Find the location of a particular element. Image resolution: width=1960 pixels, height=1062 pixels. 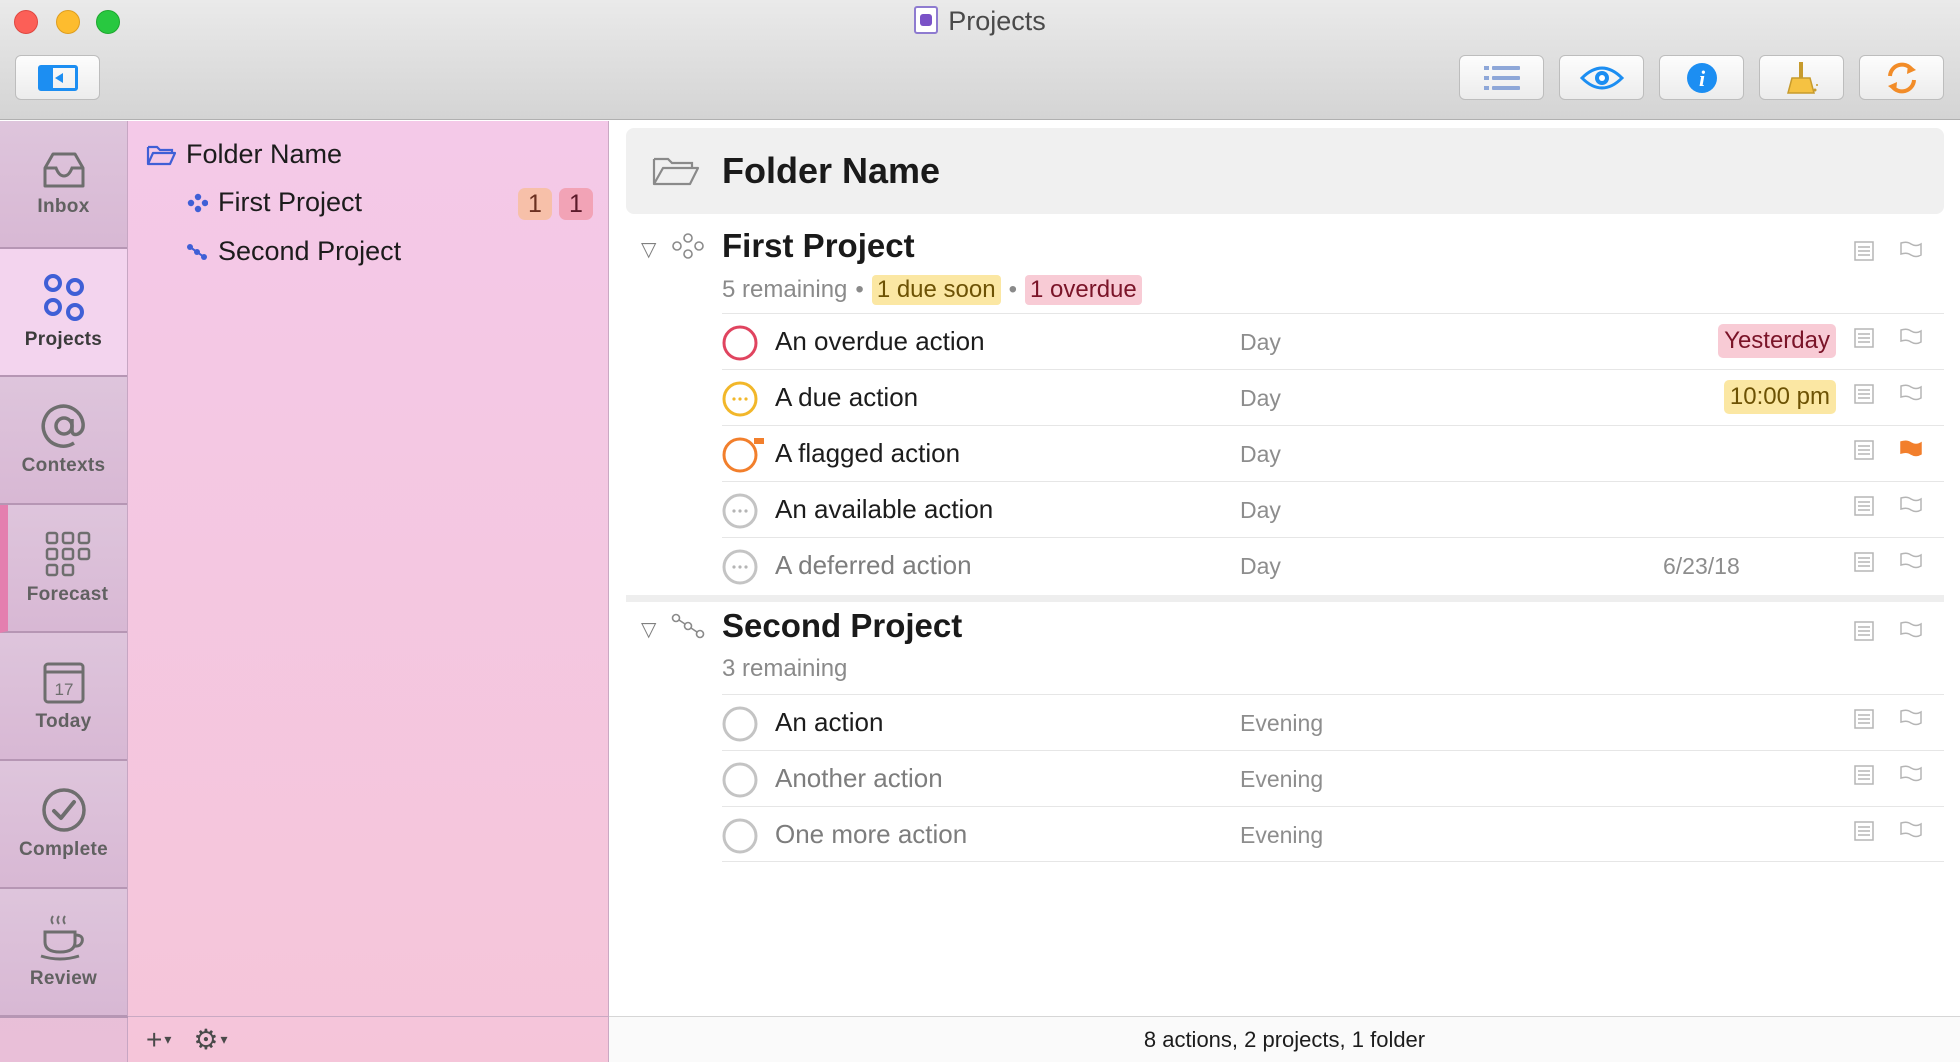

perspective-review: Review is located at coordinates (63, 953).